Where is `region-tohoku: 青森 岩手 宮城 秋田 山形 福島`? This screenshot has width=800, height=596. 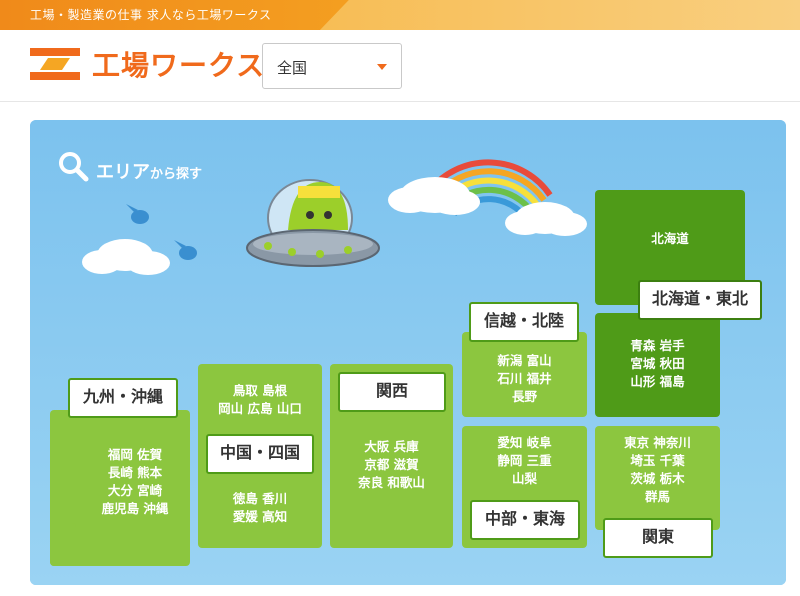
region-tohoku: 青森 岩手 宮城 秋田 山形 福島 is located at coordinates (657, 365).